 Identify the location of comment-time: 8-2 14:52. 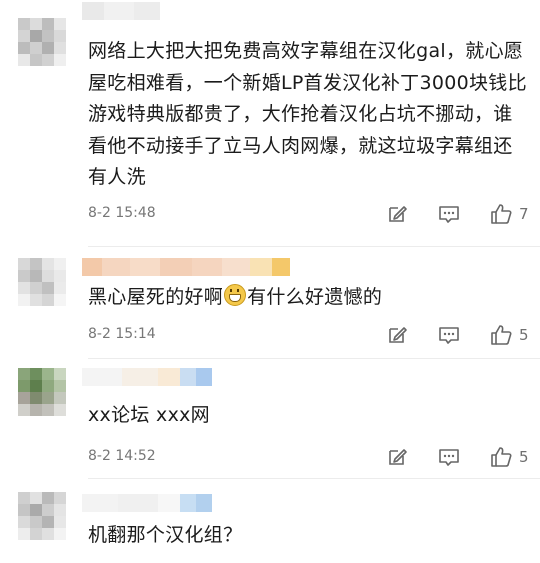
(122, 456).